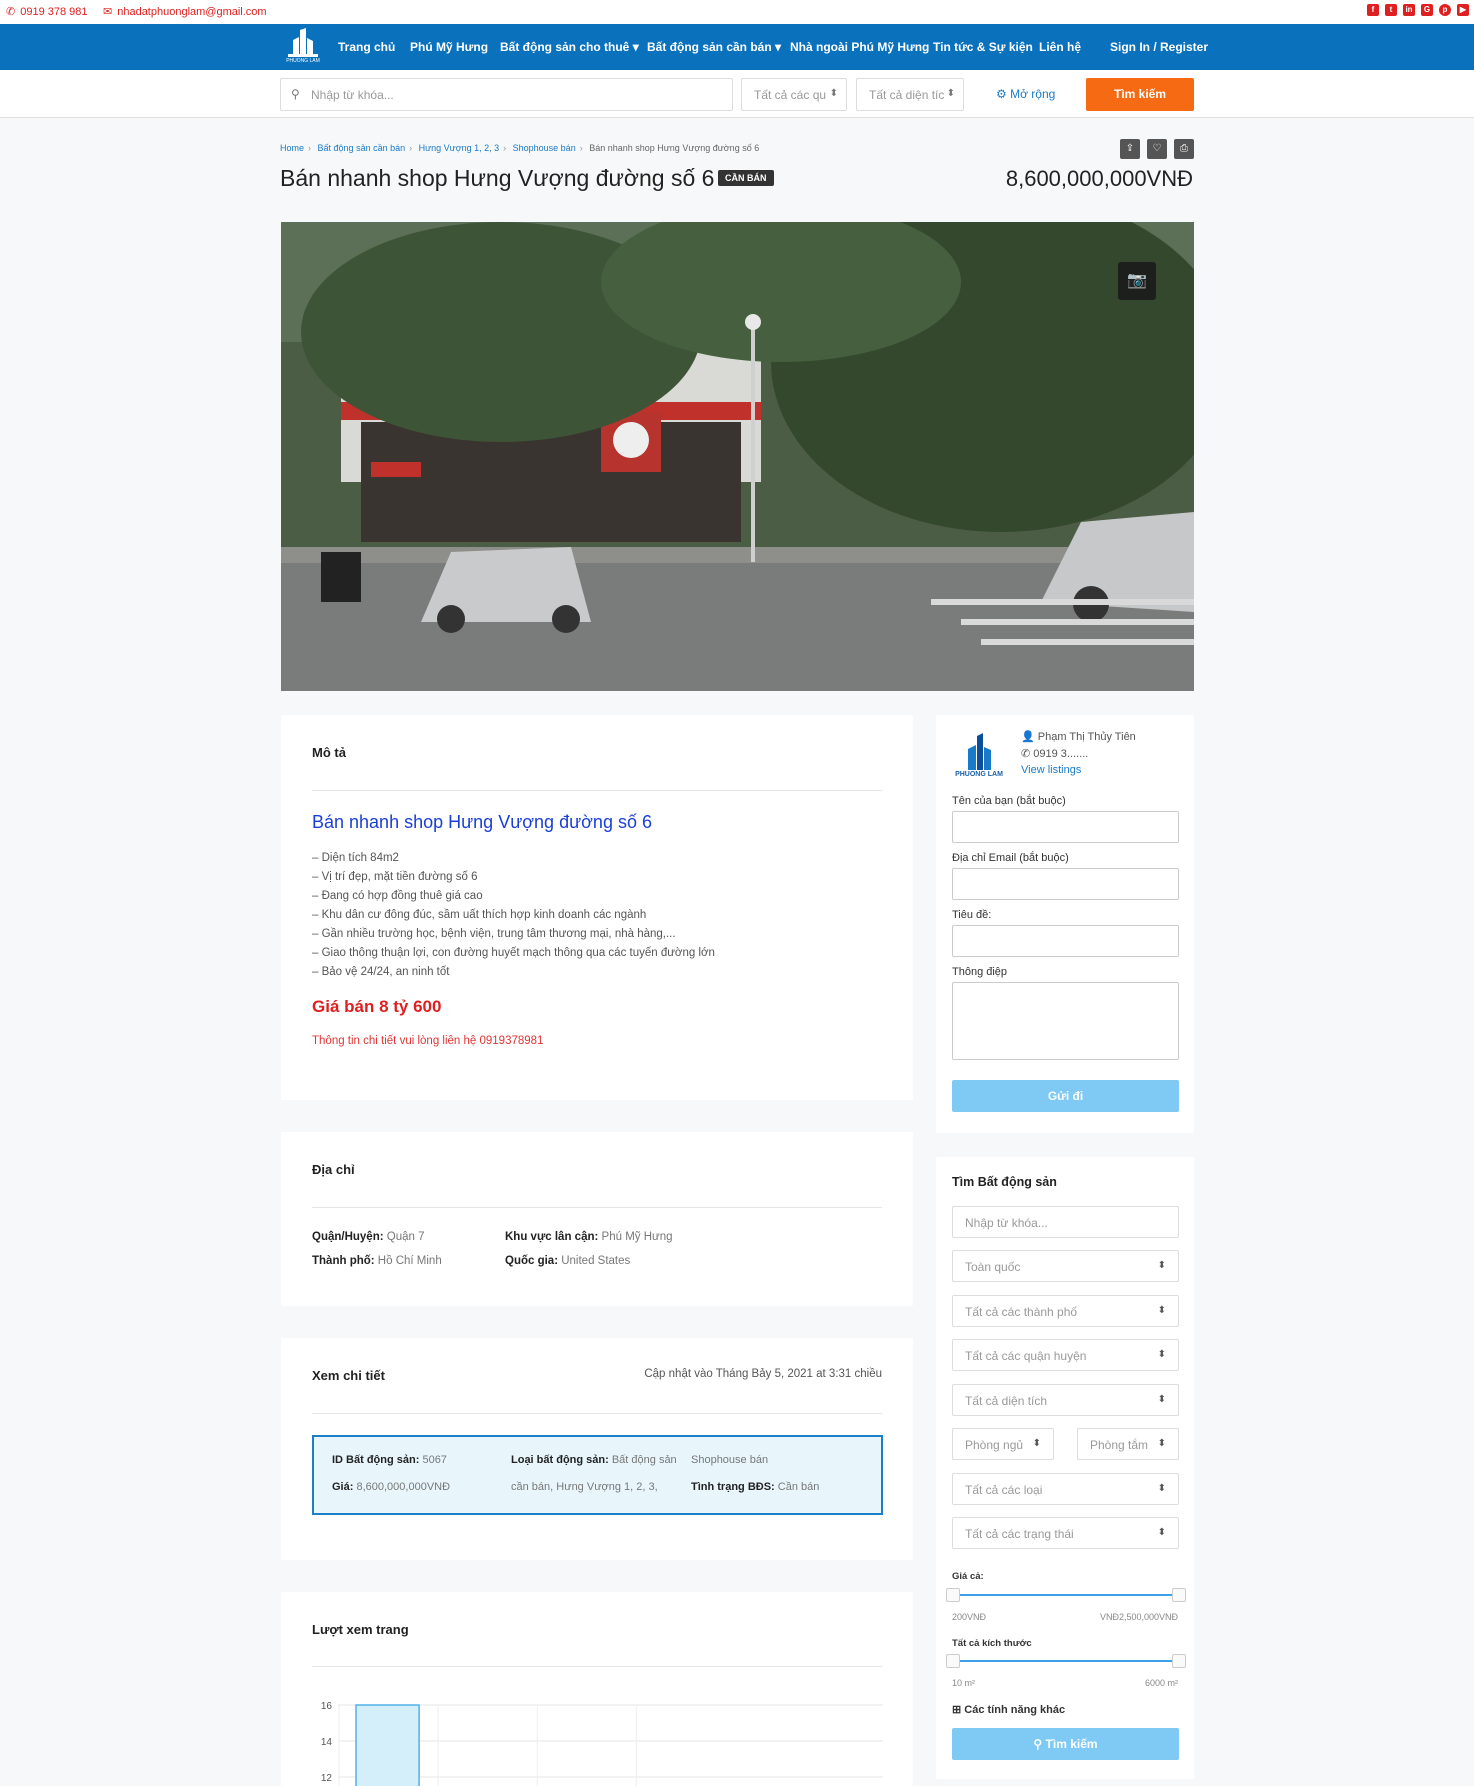  Describe the element at coordinates (292, 148) in the screenshot. I see `breadcrumb-home: Home` at that location.